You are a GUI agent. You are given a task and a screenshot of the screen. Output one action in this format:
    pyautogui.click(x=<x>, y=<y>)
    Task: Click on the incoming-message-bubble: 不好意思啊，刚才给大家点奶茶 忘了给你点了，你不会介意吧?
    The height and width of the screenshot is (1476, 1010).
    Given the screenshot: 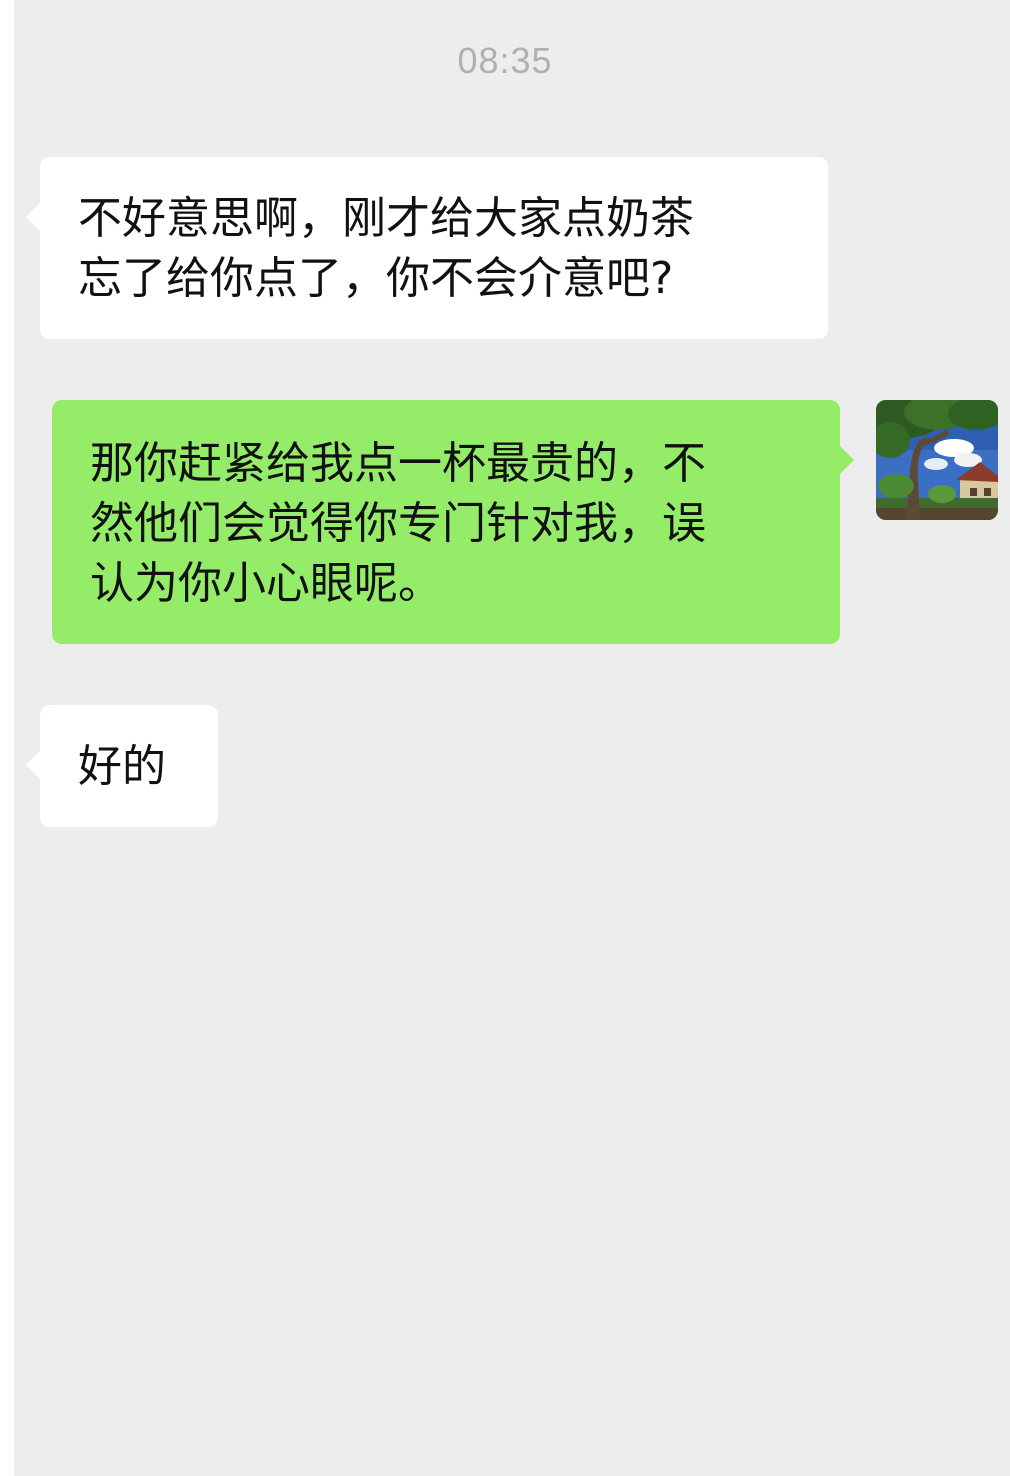 What is the action you would take?
    pyautogui.click(x=427, y=248)
    